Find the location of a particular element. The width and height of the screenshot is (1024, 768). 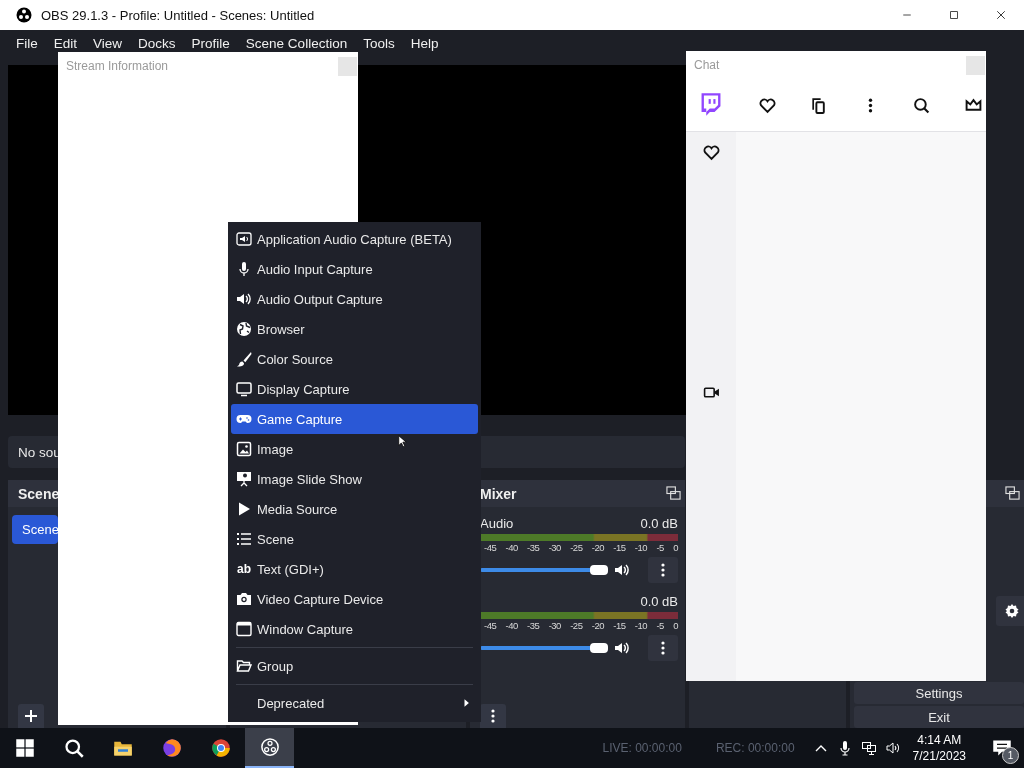

search-icon is located at coordinates (922, 105).